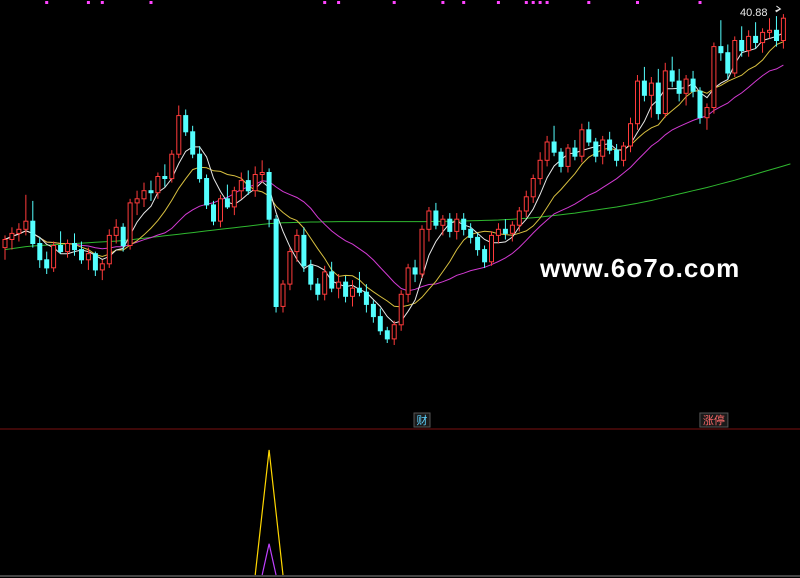  I want to click on indicator-panel, so click(269, 512).